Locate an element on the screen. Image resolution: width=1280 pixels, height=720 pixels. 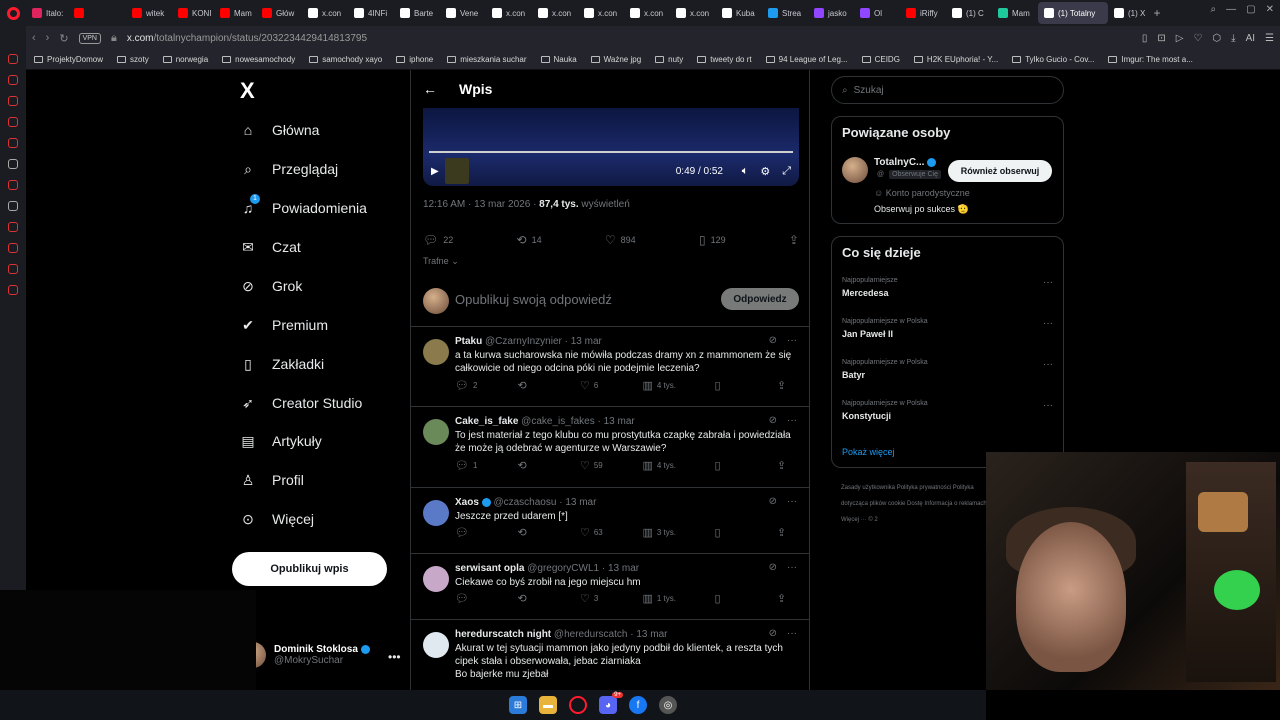
reply-action: 💬︎ is located at coordinates (467, 532).